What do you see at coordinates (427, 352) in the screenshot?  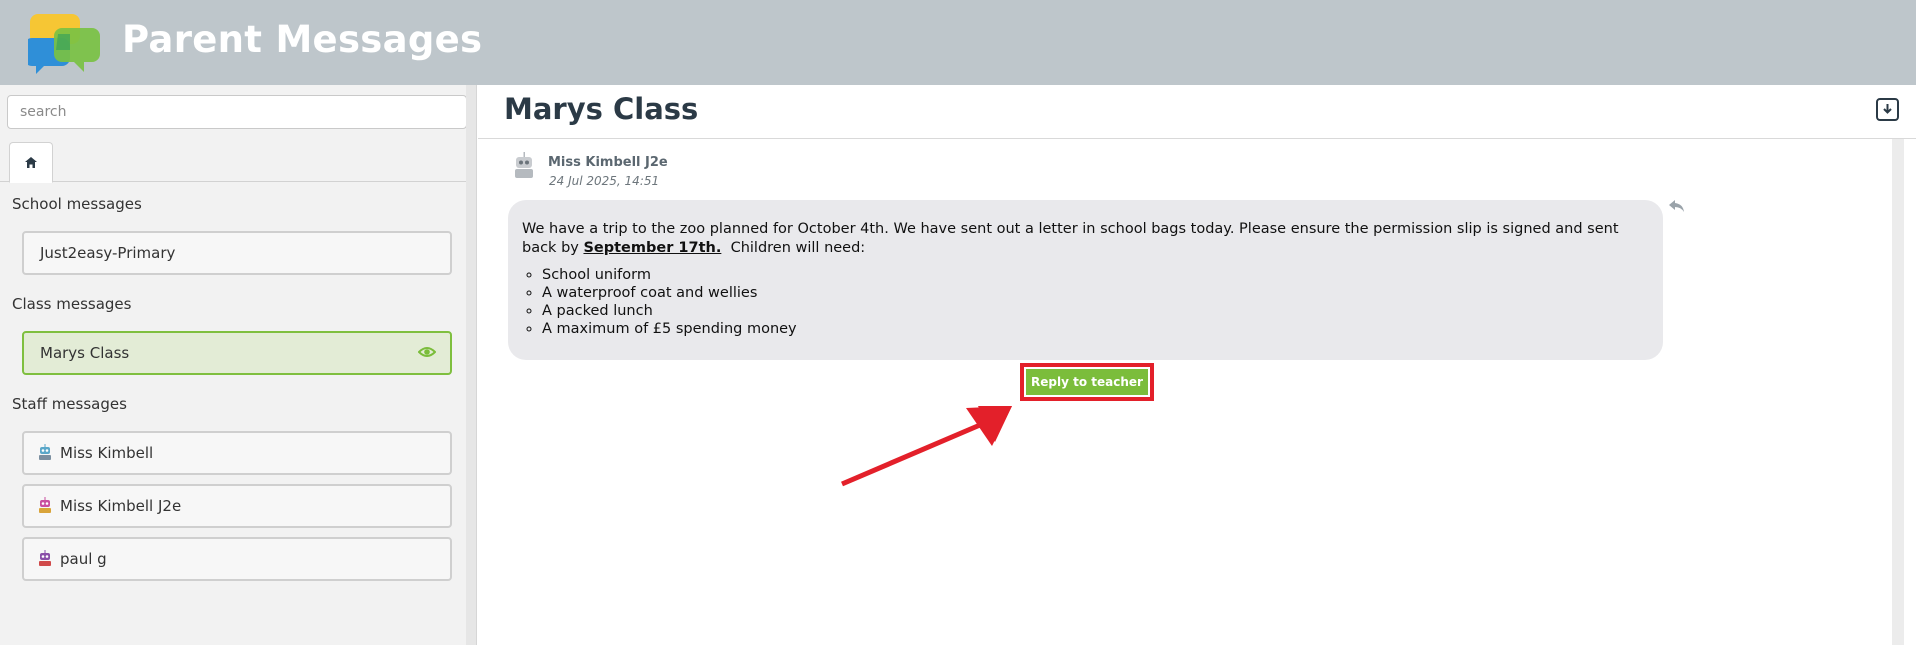 I see `eye-icon` at bounding box center [427, 352].